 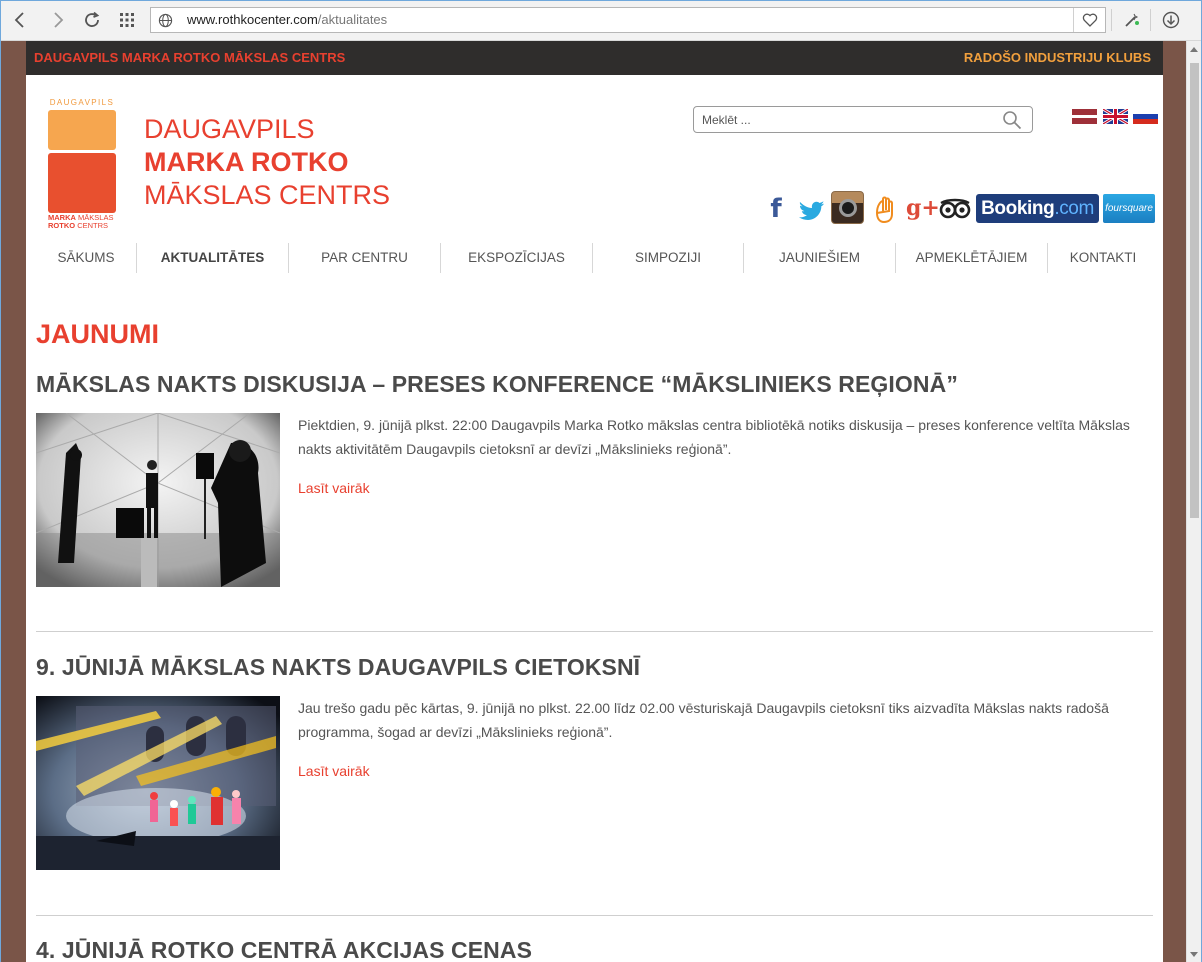 I want to click on facebook-icon: f, so click(x=776, y=209).